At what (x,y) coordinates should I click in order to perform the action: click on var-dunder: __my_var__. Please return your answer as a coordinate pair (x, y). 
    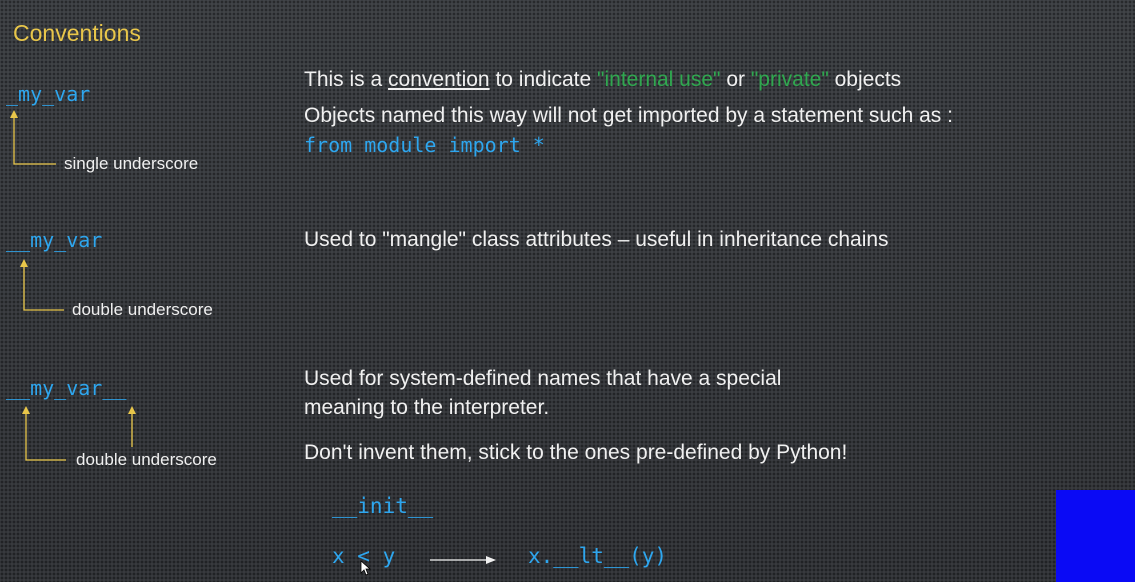
    Looking at the image, I should click on (66, 388).